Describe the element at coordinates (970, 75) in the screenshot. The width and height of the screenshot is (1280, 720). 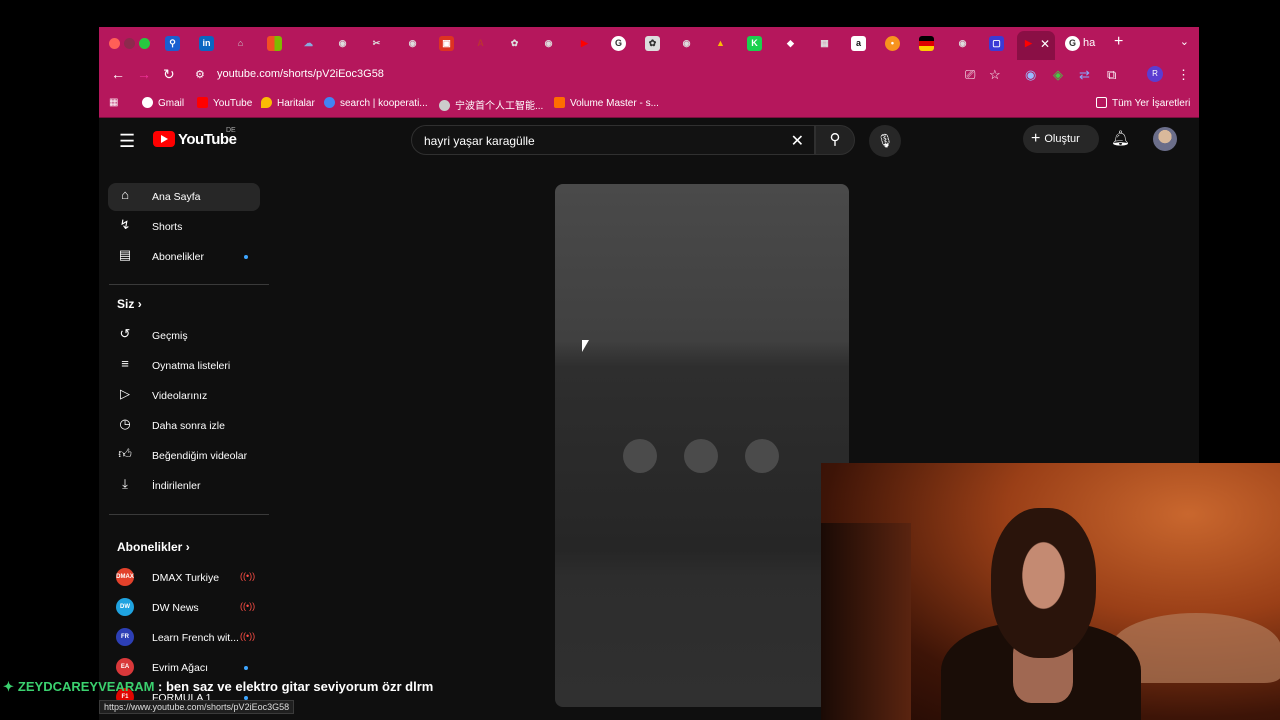
I see `cast-icon: ⎚` at that location.